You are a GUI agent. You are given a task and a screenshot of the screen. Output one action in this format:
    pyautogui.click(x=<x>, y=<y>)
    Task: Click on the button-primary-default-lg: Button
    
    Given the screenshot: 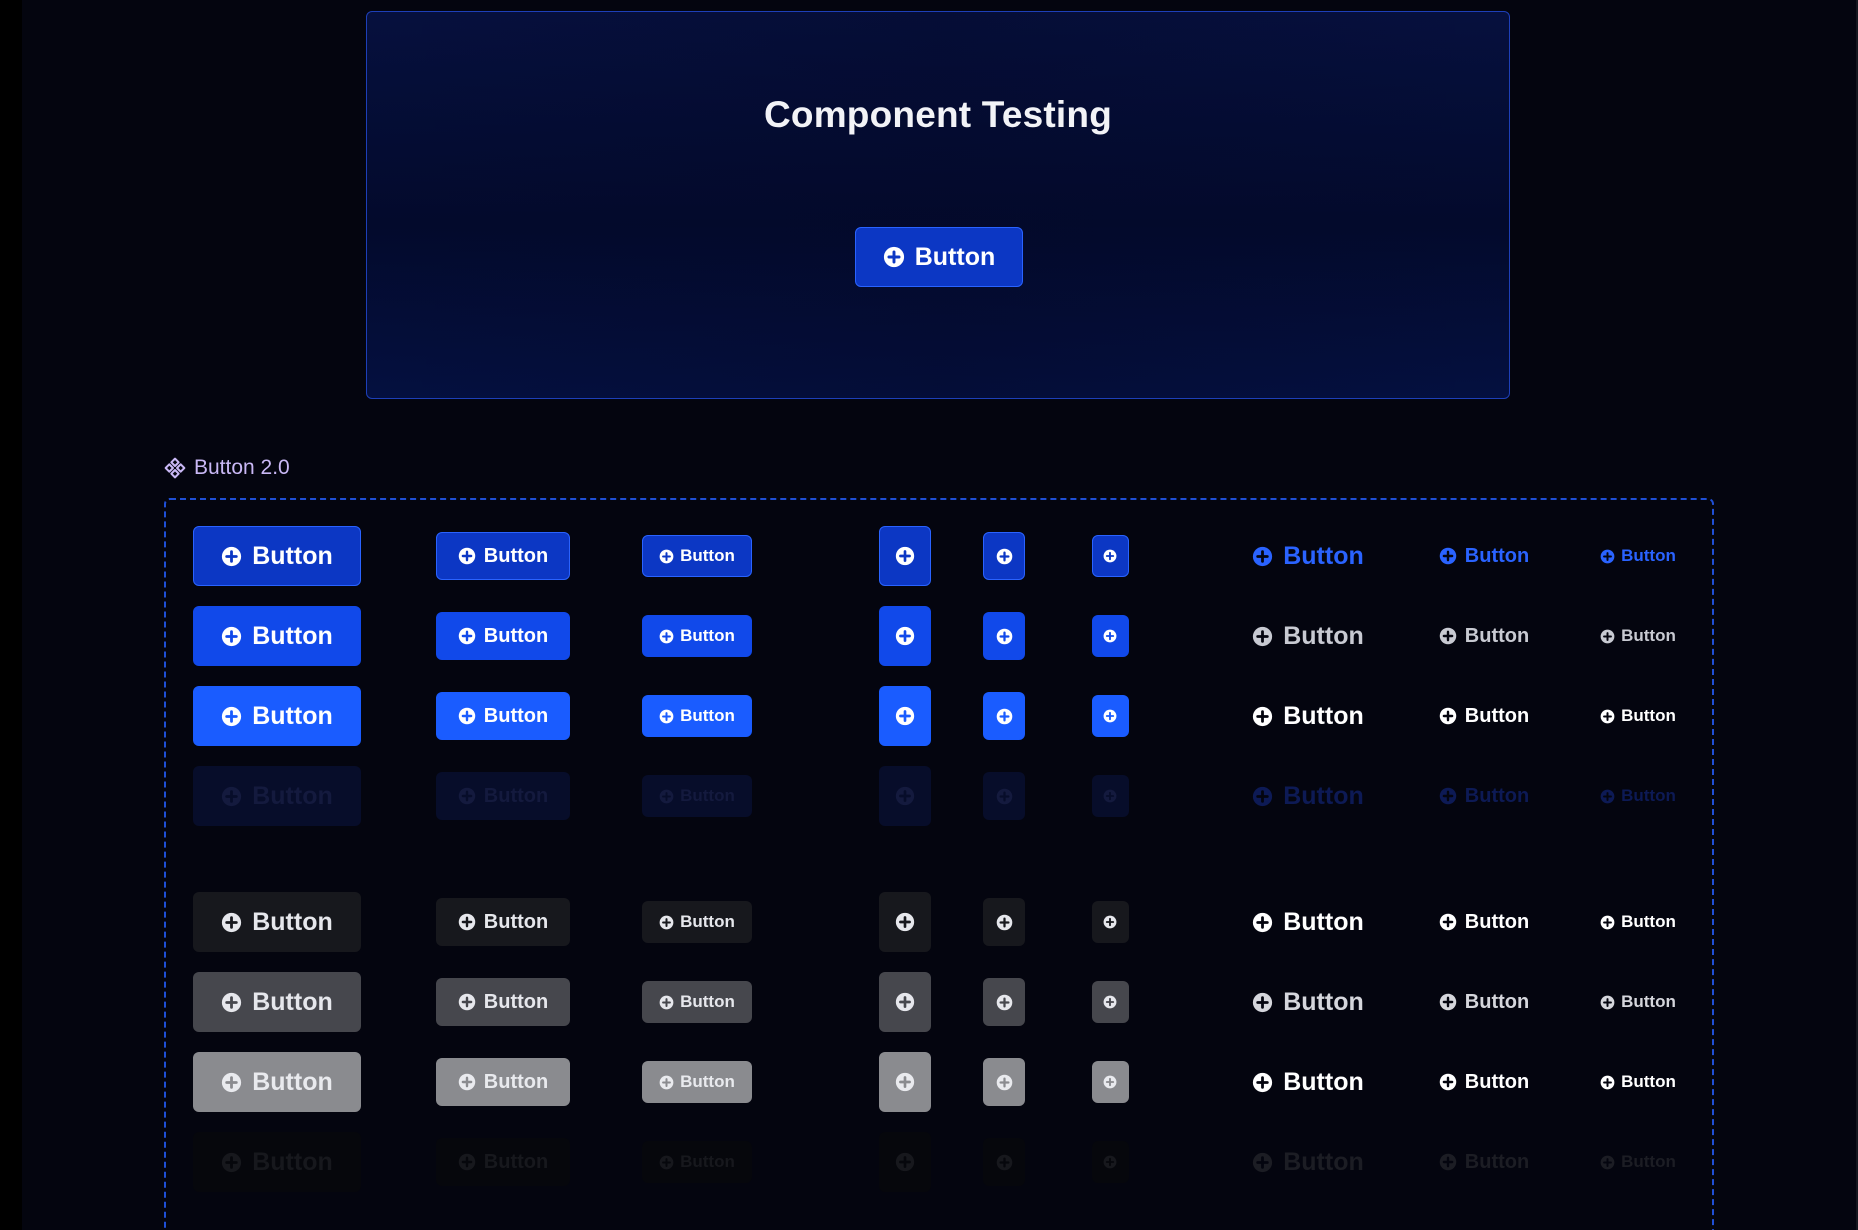 What is the action you would take?
    pyautogui.click(x=277, y=556)
    